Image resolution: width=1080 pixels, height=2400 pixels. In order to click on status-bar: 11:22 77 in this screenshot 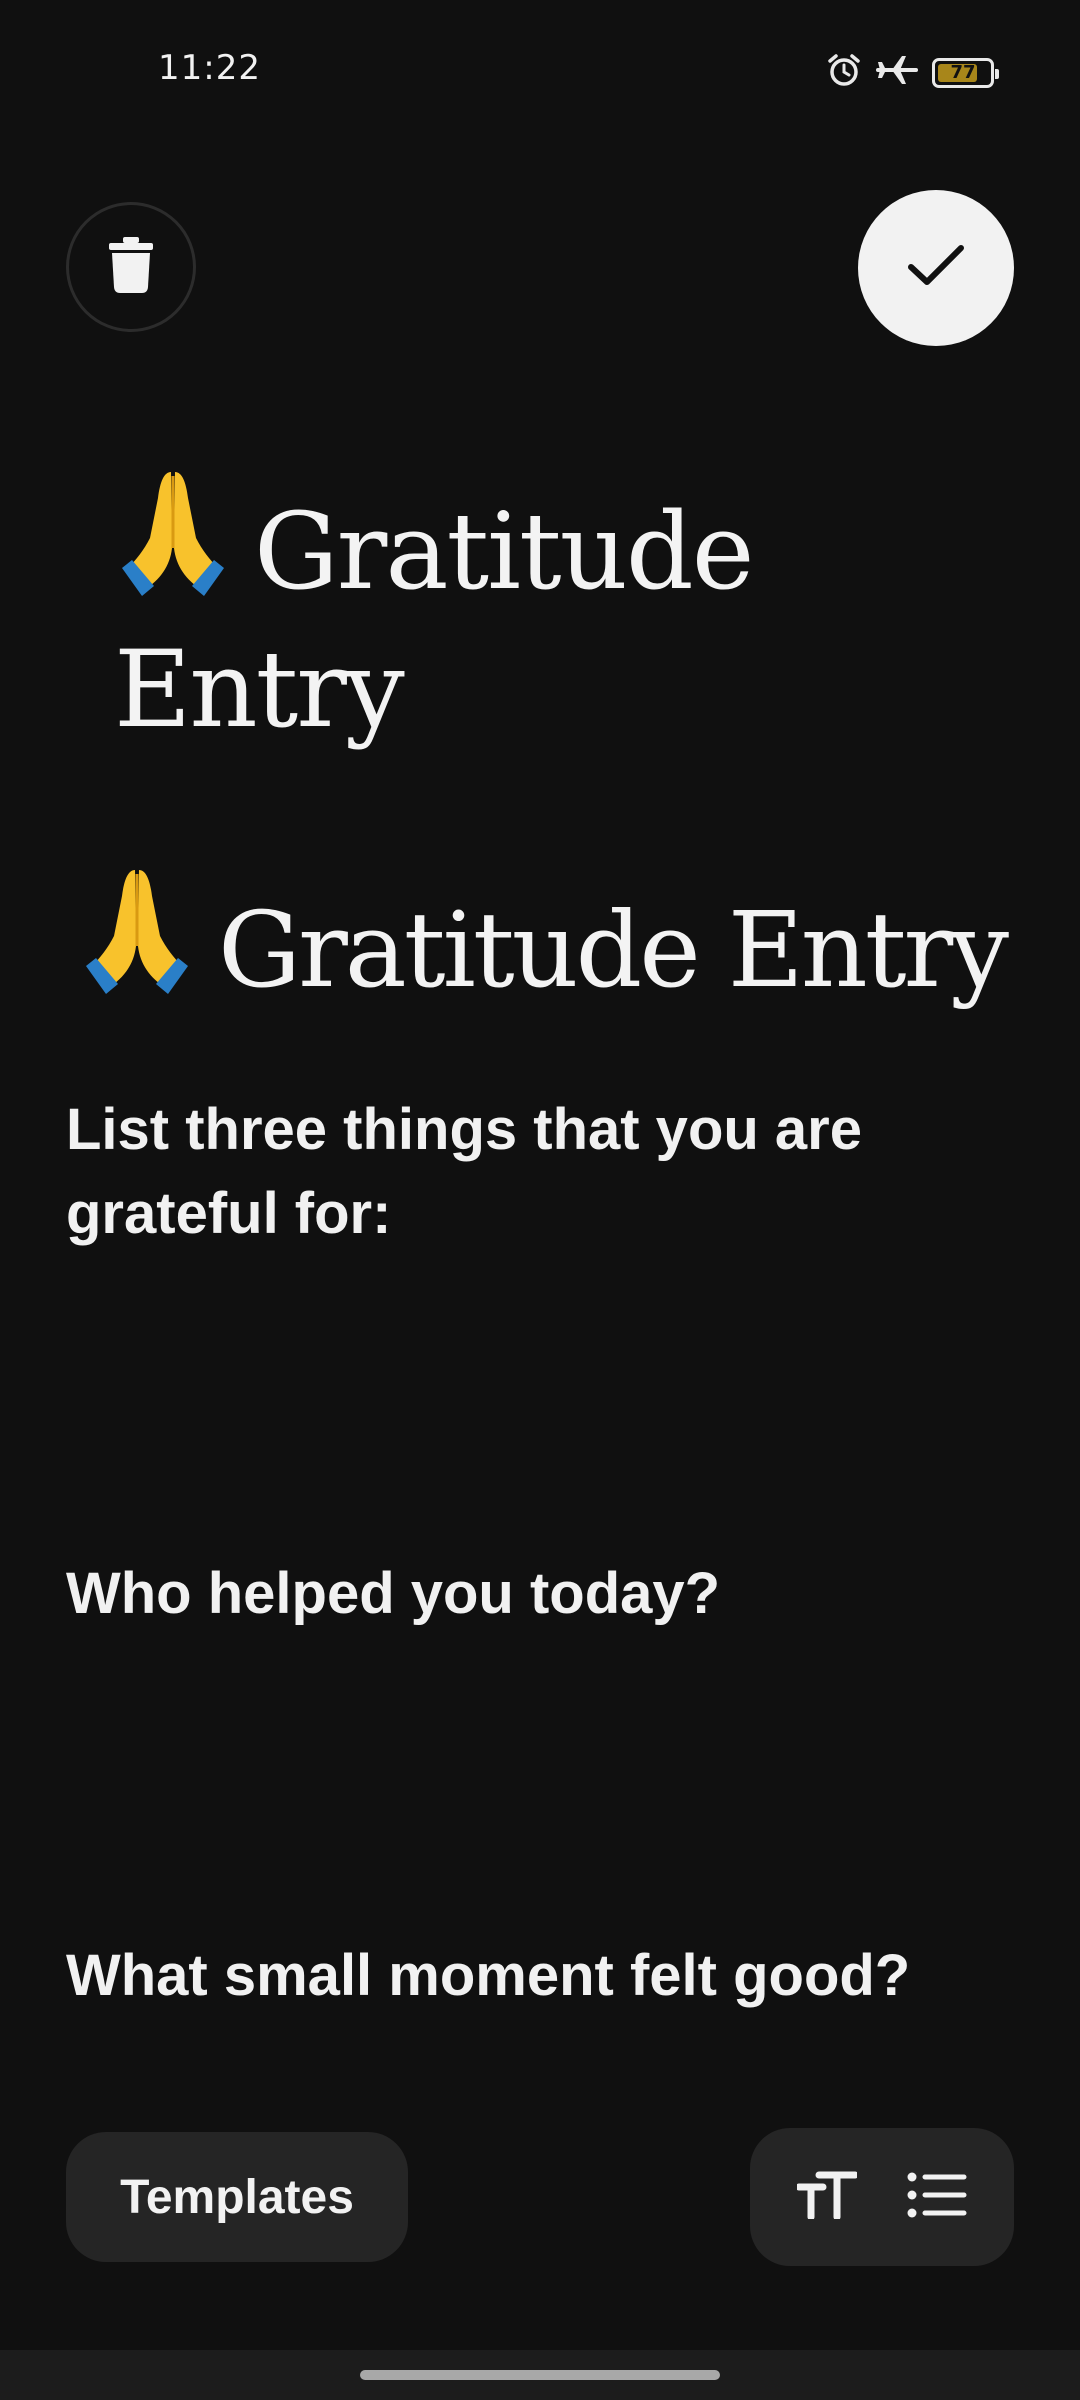, I will do `click(540, 70)`.